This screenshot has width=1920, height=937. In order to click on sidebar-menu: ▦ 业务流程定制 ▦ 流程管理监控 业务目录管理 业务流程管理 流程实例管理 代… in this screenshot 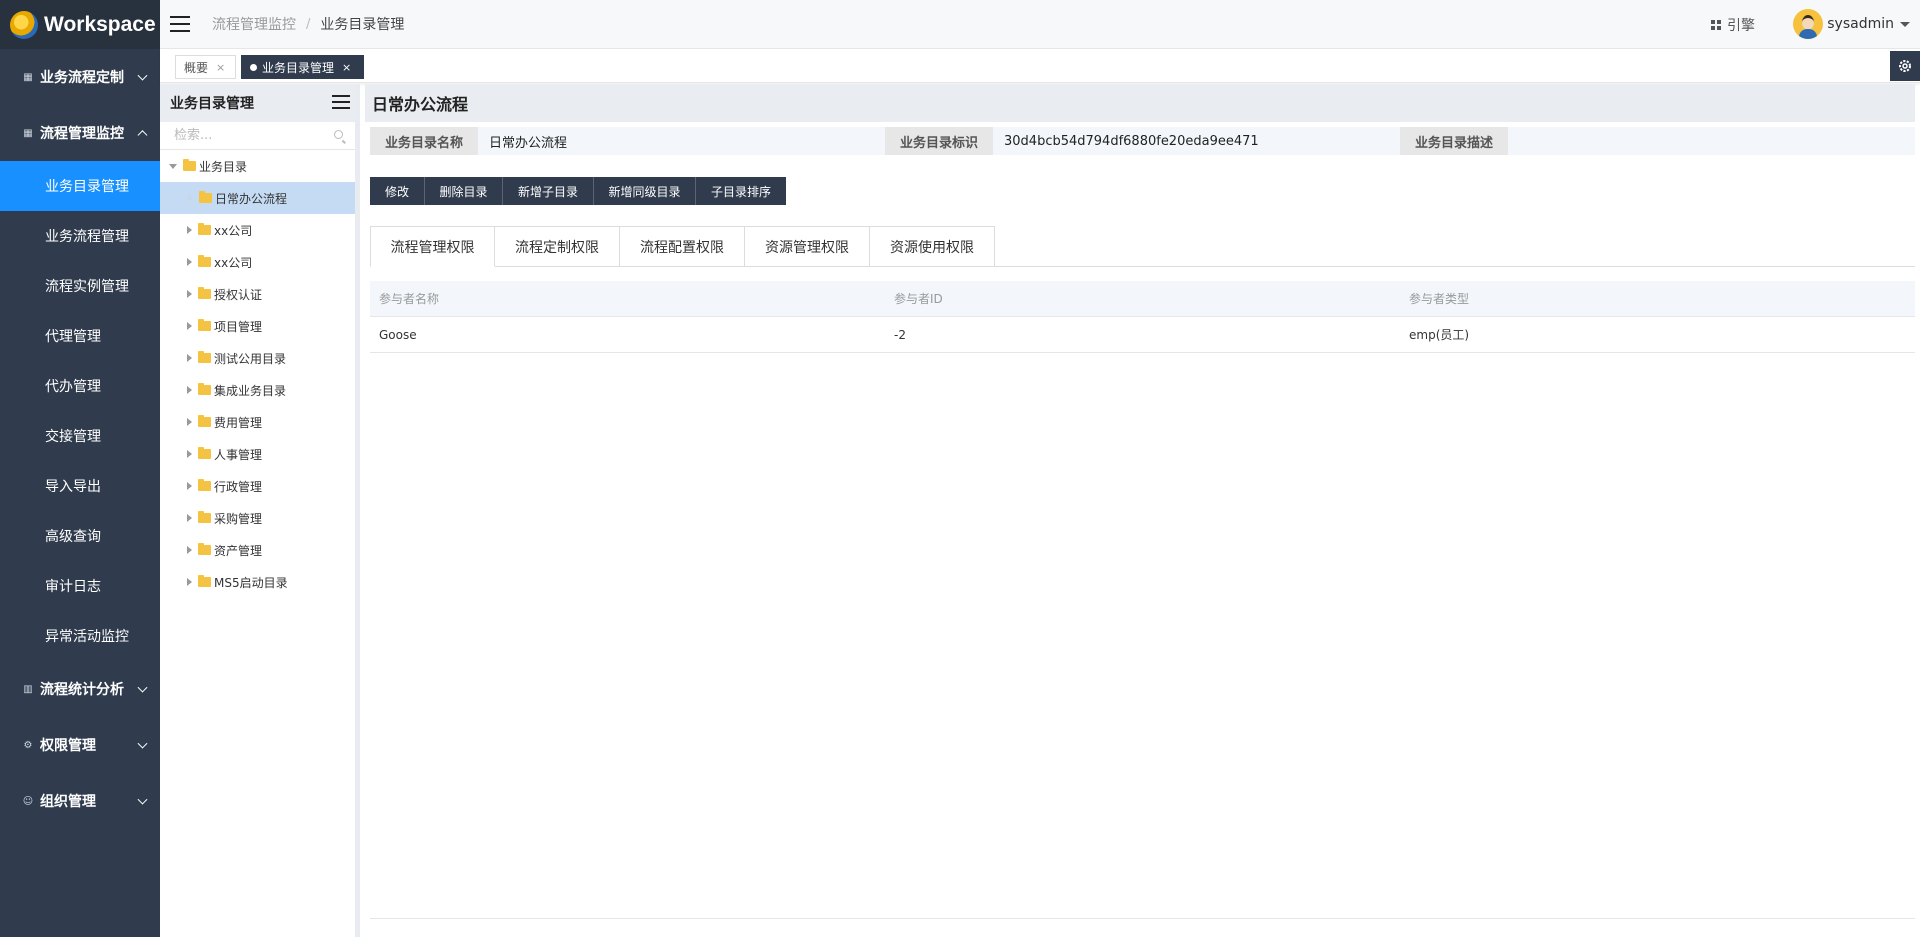, I will do `click(80, 439)`.